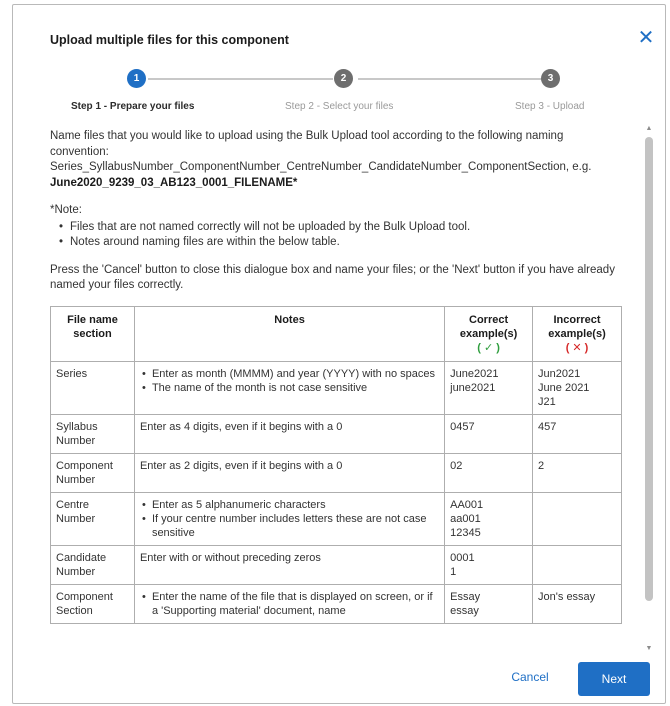 Image resolution: width=670 pixels, height=706 pixels. I want to click on correct-example: essay, so click(464, 610).